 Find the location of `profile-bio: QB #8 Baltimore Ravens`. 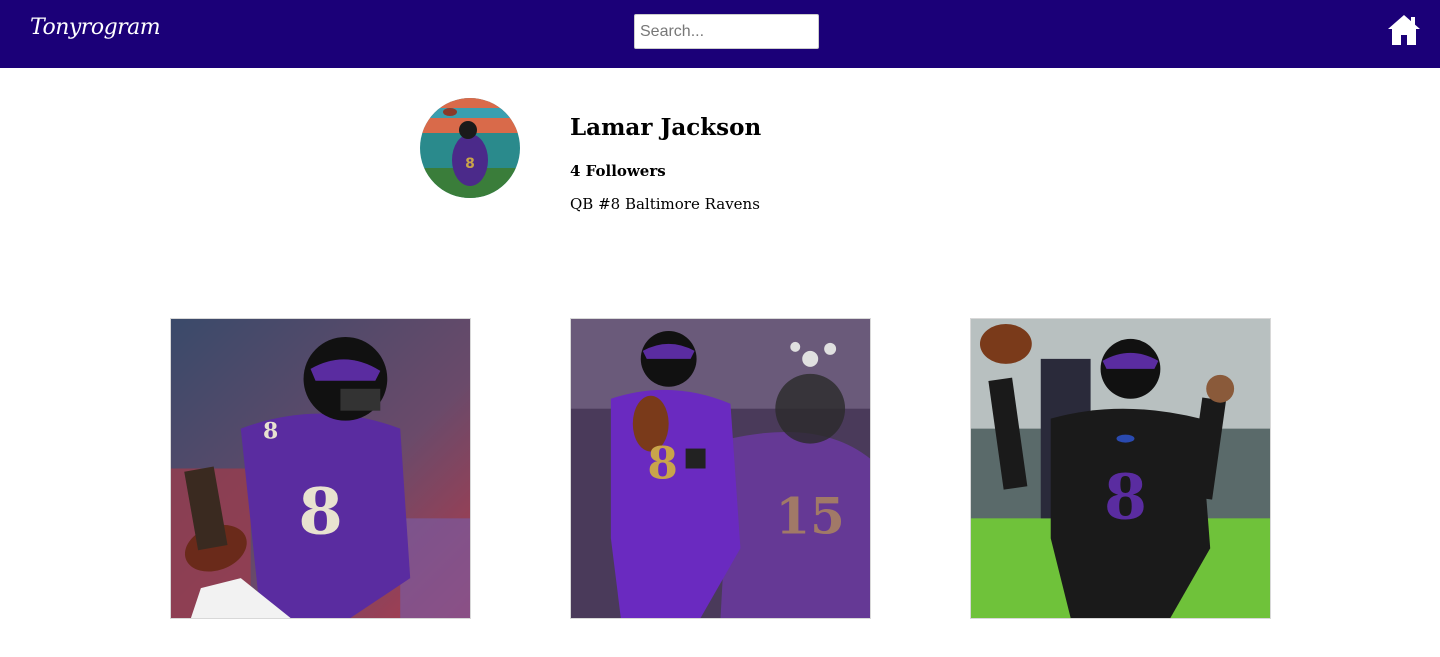

profile-bio: QB #8 Baltimore Ravens is located at coordinates (665, 204).